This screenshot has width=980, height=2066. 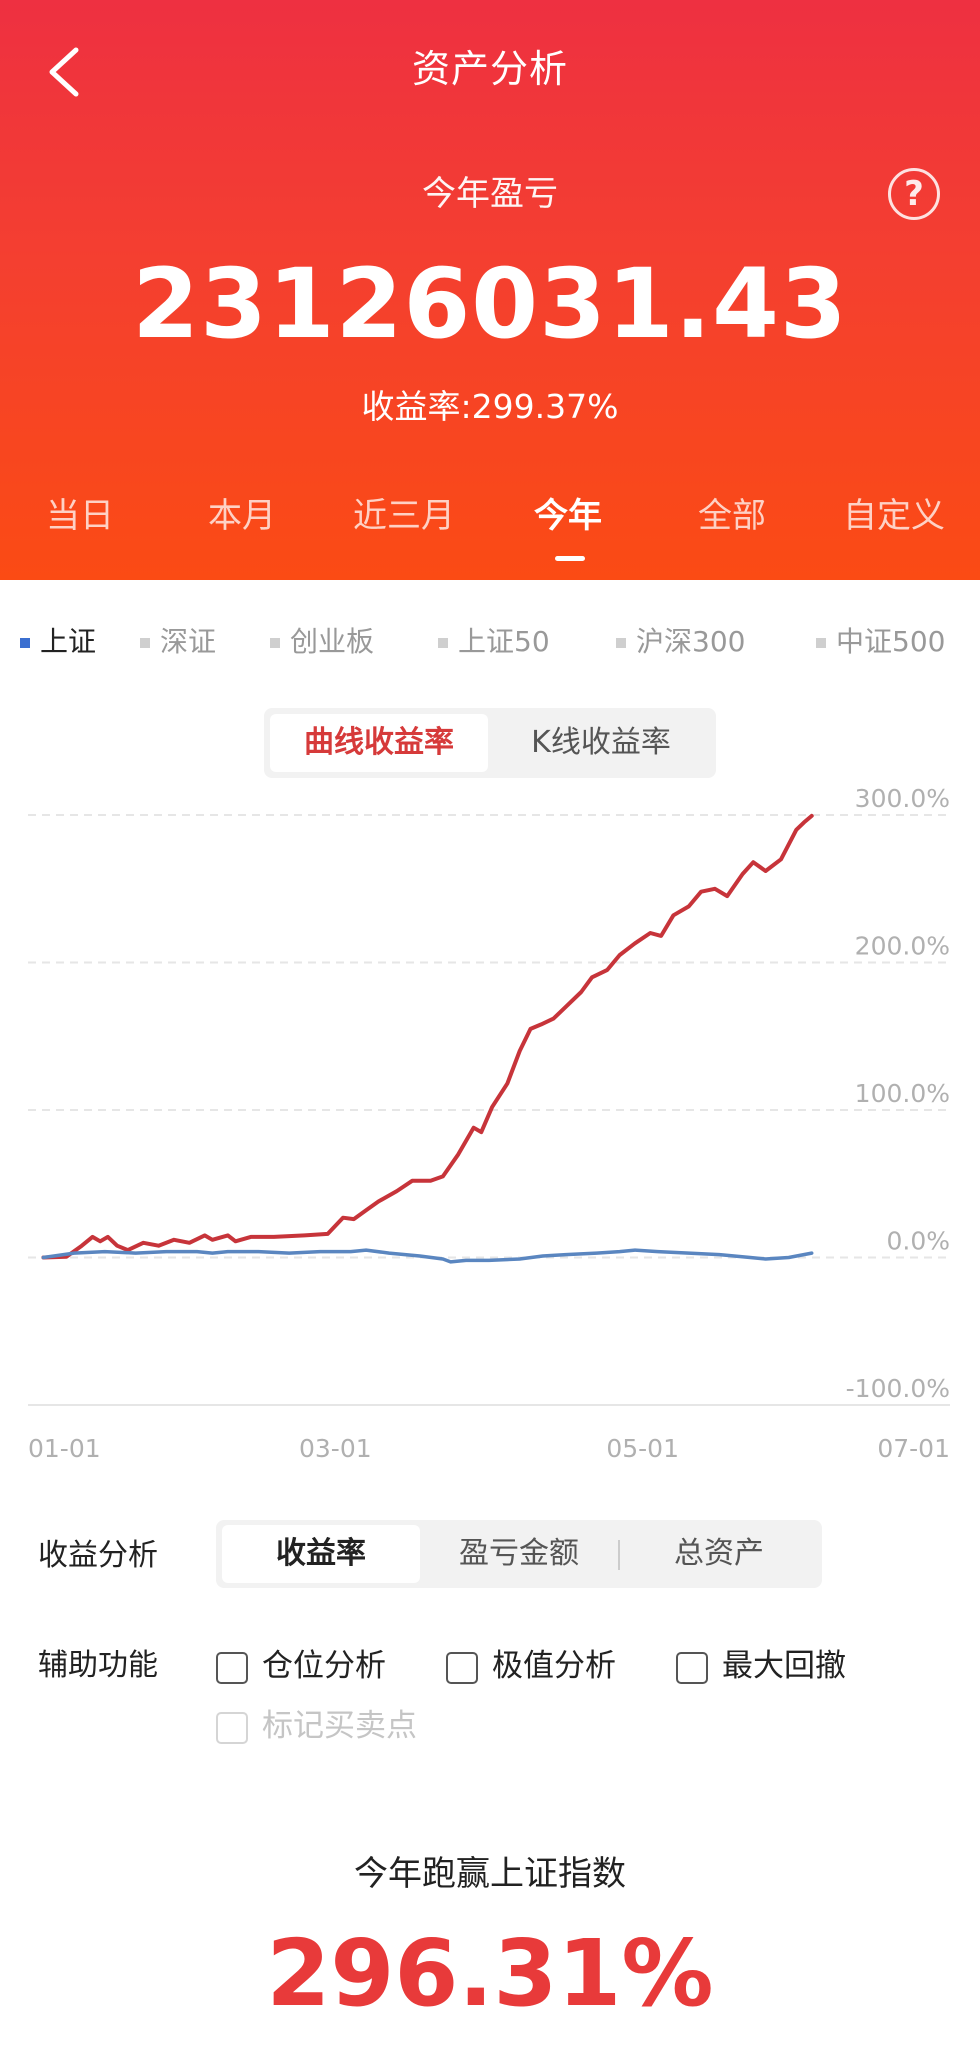 What do you see at coordinates (490, 743) in the screenshot?
I see `chart-mode-toggle: 曲线收益率 K线收益率` at bounding box center [490, 743].